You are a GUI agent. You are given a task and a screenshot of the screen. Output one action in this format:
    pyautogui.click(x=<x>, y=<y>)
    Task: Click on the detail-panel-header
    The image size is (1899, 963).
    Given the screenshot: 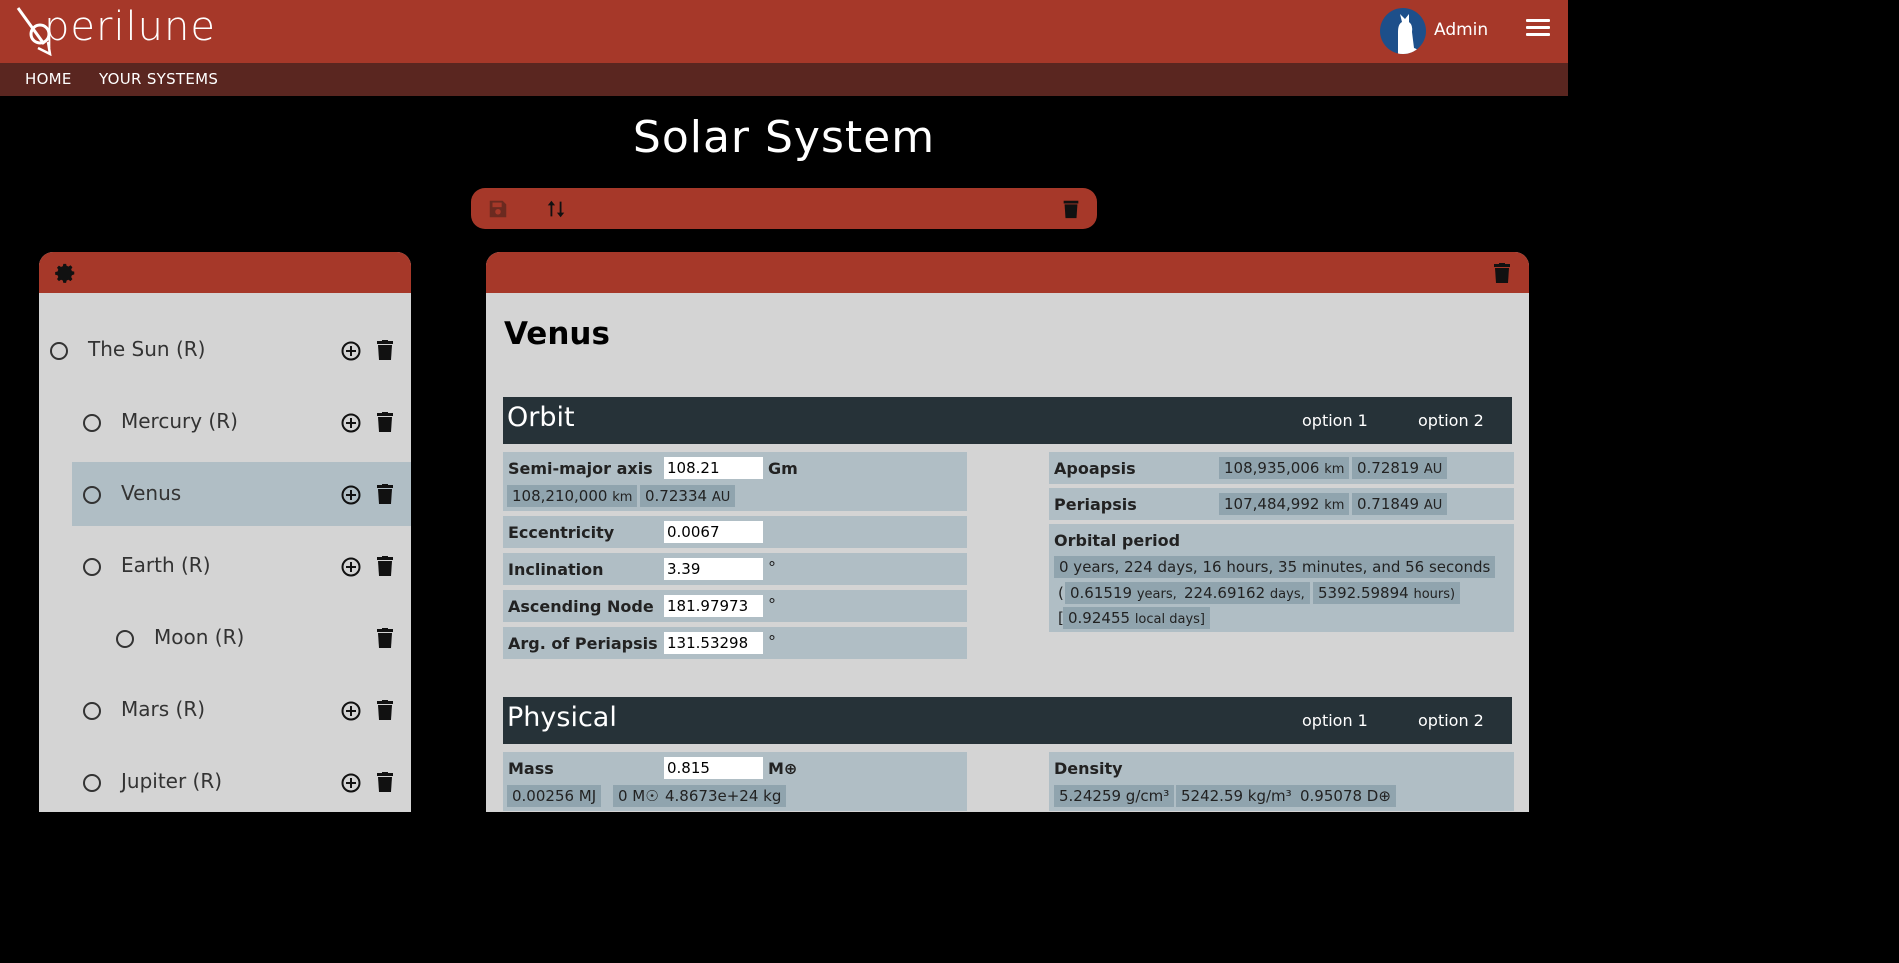 What is the action you would take?
    pyautogui.click(x=1007, y=272)
    